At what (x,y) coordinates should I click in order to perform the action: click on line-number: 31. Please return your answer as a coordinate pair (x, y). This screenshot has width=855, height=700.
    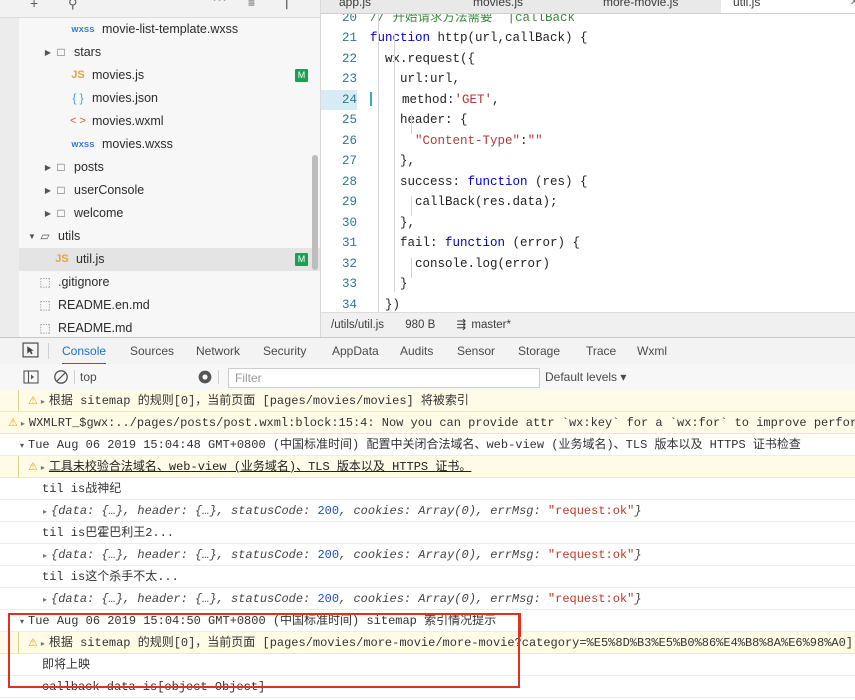
    Looking at the image, I should click on (349, 243).